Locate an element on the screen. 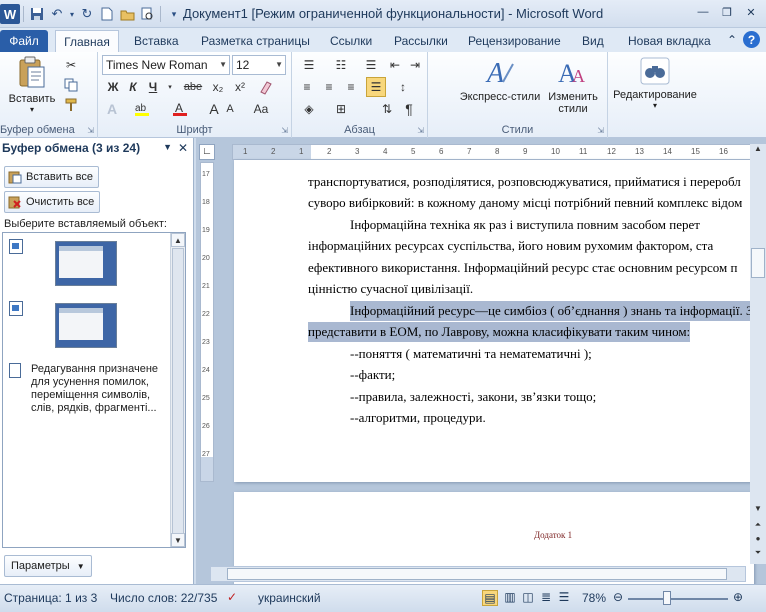 The height and width of the screenshot is (612, 766). new-document-icon is located at coordinates (107, 14).